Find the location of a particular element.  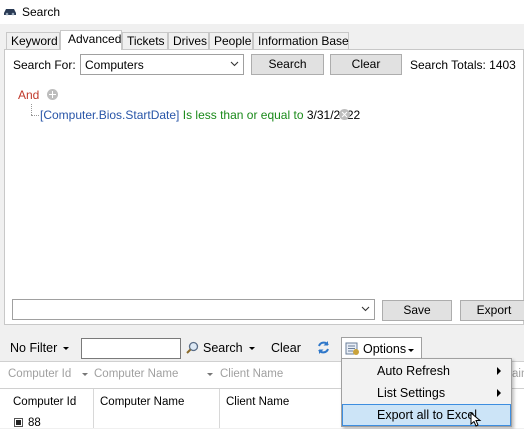

menu-item-label: Export all to Excel is located at coordinates (427, 415).